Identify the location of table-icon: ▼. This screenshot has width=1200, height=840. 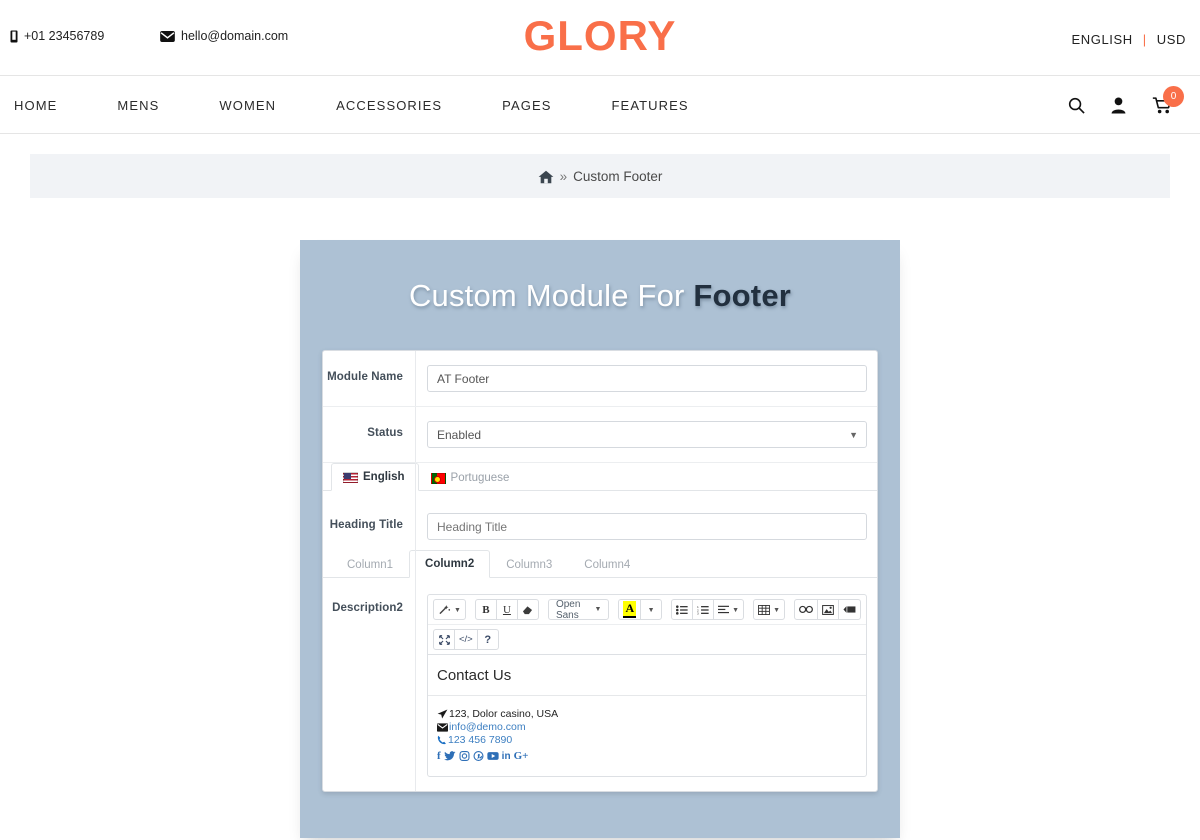
(769, 609).